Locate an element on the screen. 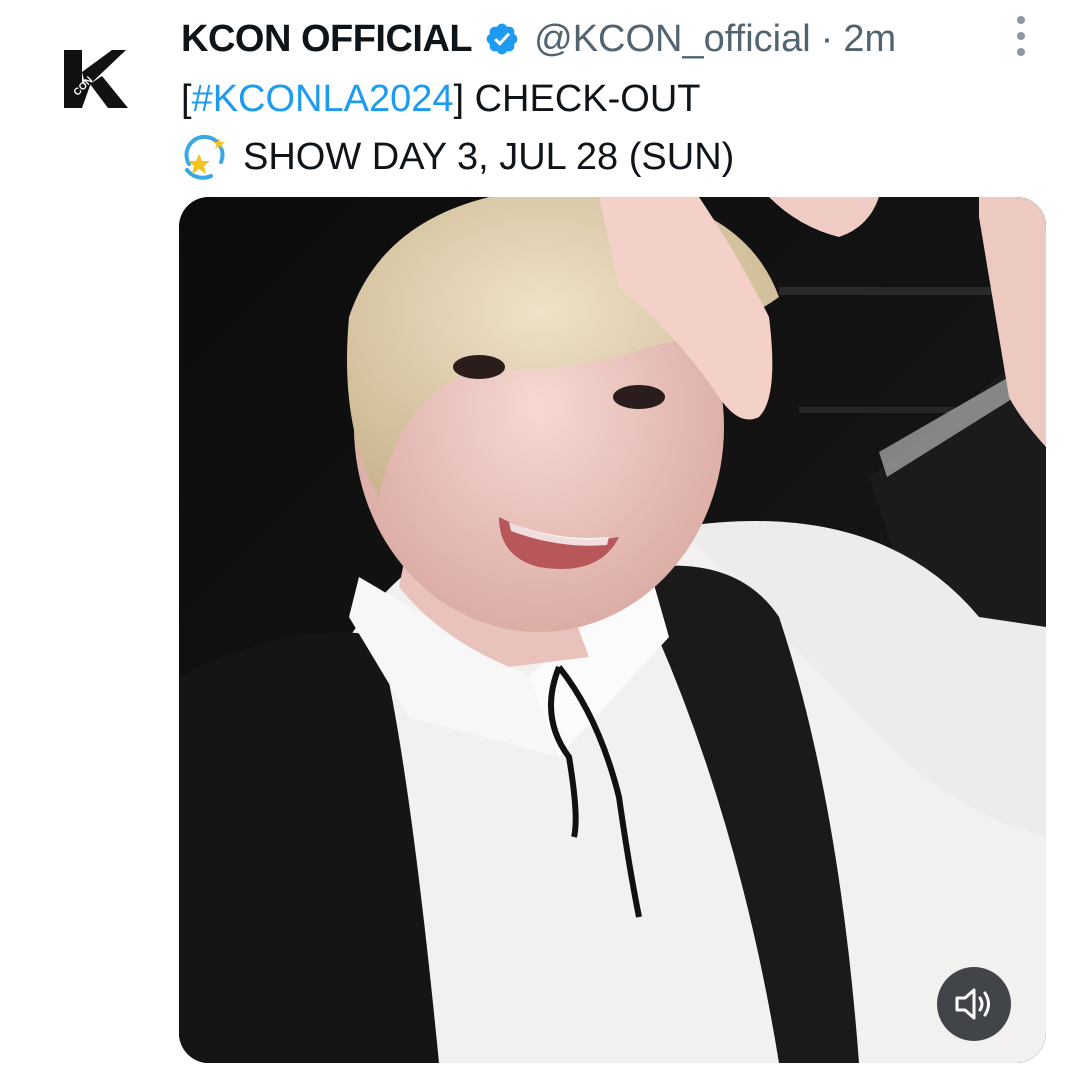 The image size is (1080, 1081). open-bracket: [ is located at coordinates (186, 99).